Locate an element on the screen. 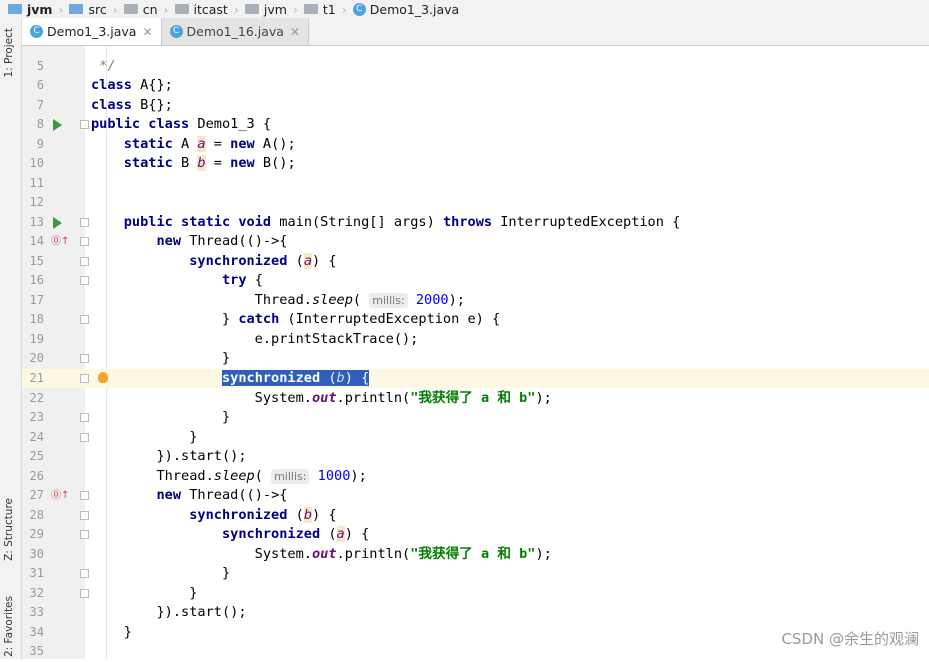 This screenshot has width=929, height=662. code-line: 23 } is located at coordinates (475, 418).